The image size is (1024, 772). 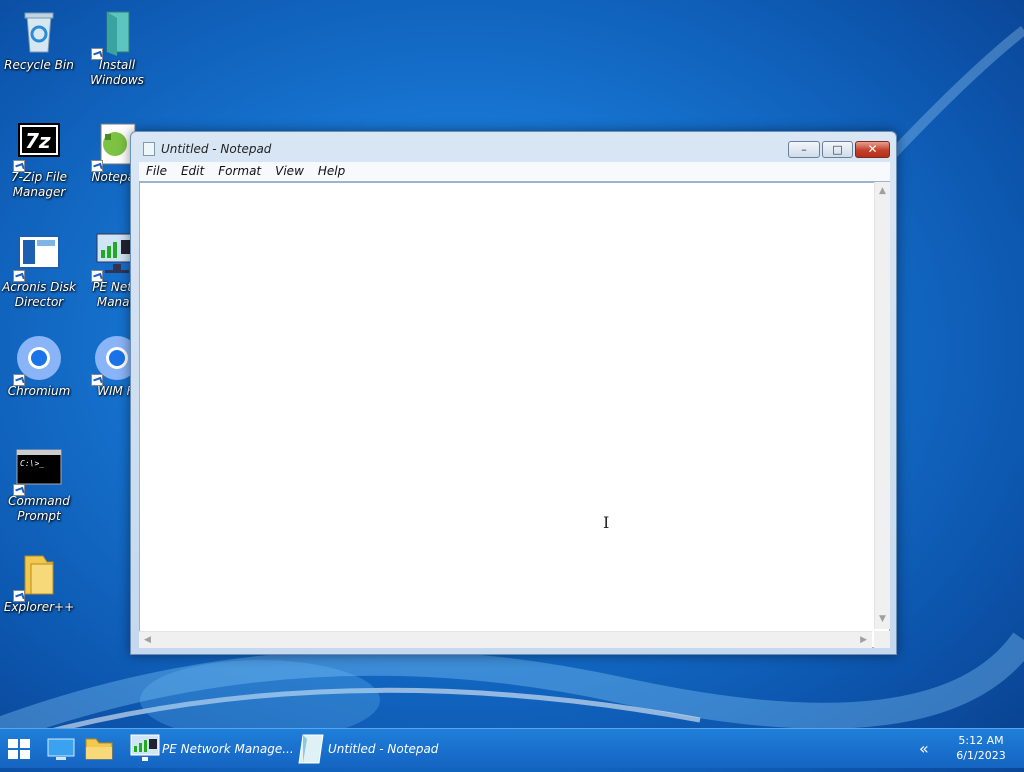 What do you see at coordinates (116, 34) in the screenshot?
I see `install-windows-icon` at bounding box center [116, 34].